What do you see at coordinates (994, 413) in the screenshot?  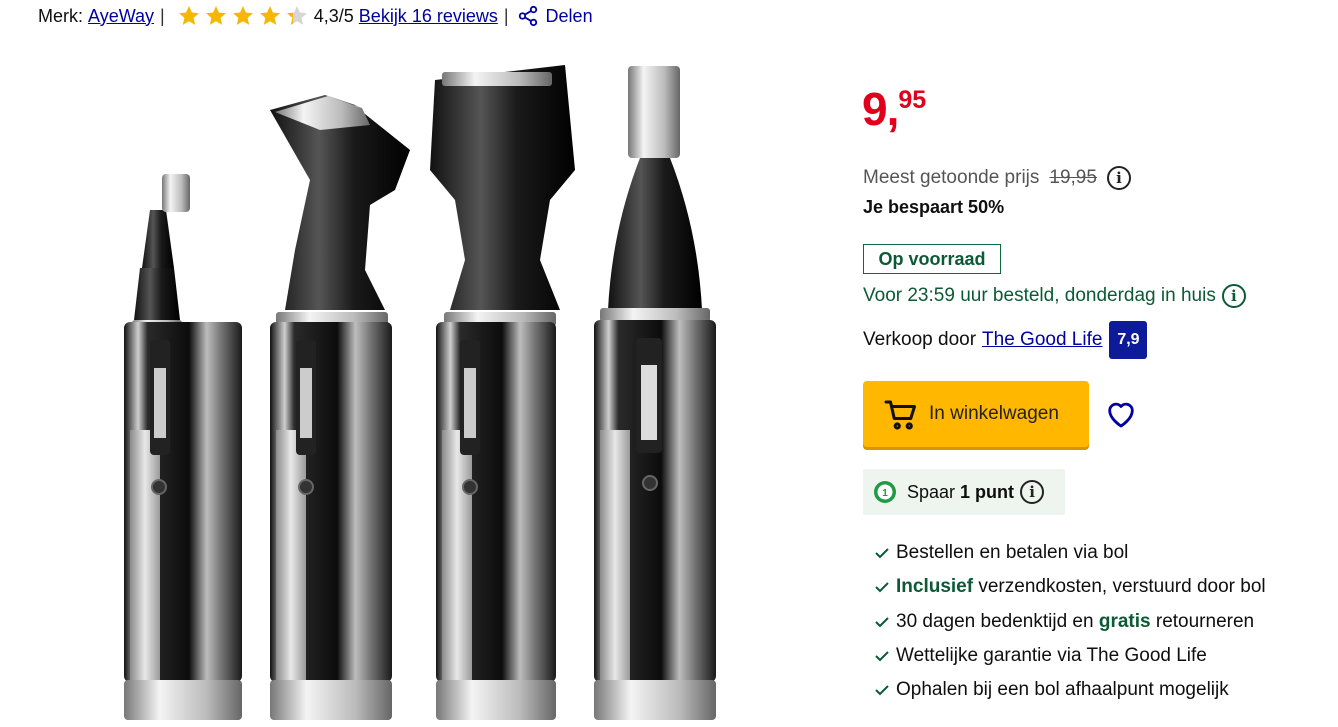 I see `add-to-cart-label: In winkelwagen` at bounding box center [994, 413].